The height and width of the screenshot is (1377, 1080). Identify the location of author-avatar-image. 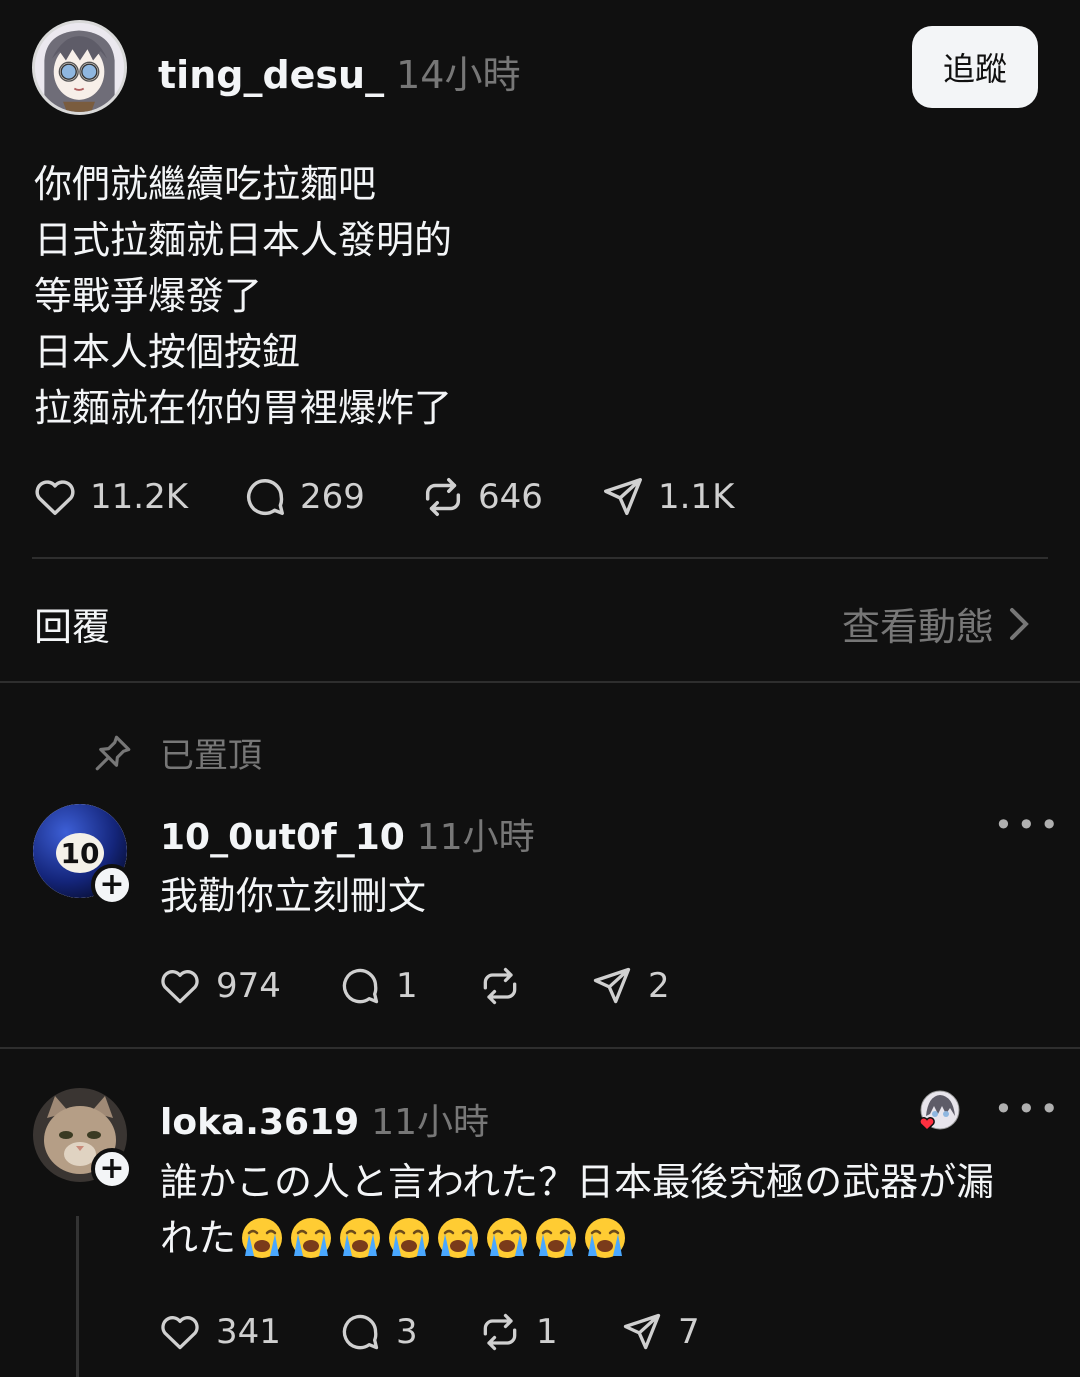
(79, 67).